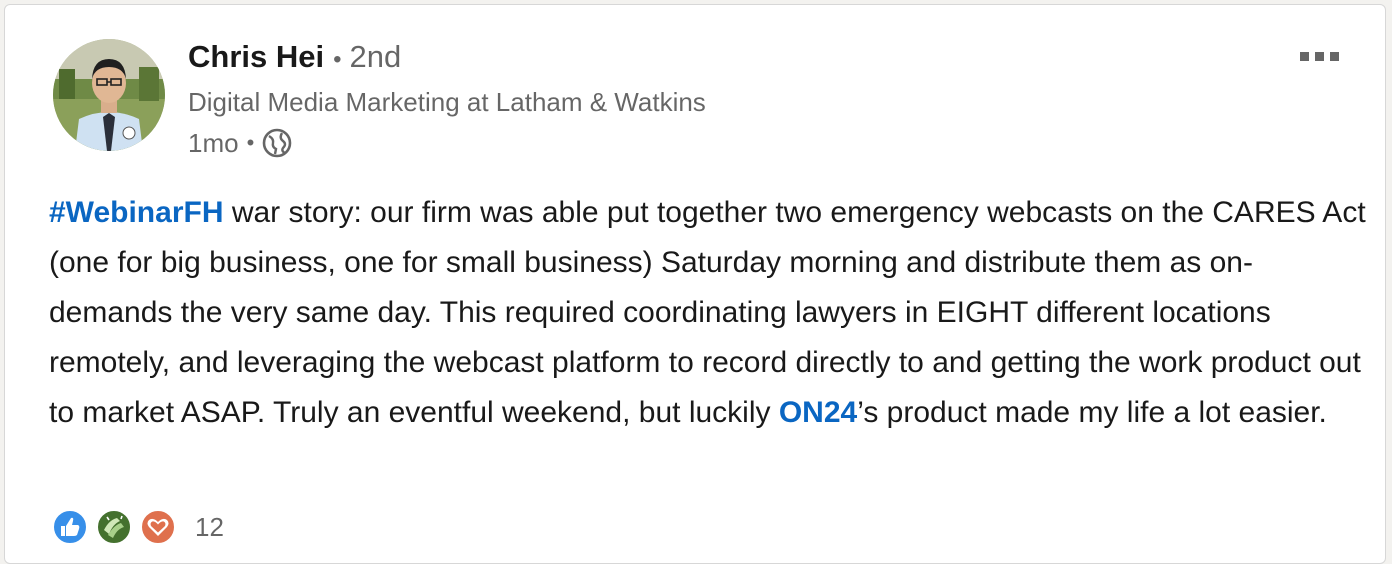  I want to click on hashtag-link: #WebinarFH, so click(136, 212).